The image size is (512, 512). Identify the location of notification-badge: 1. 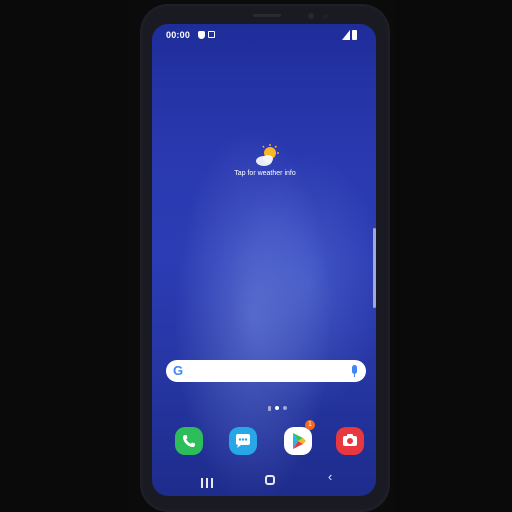
(310, 425).